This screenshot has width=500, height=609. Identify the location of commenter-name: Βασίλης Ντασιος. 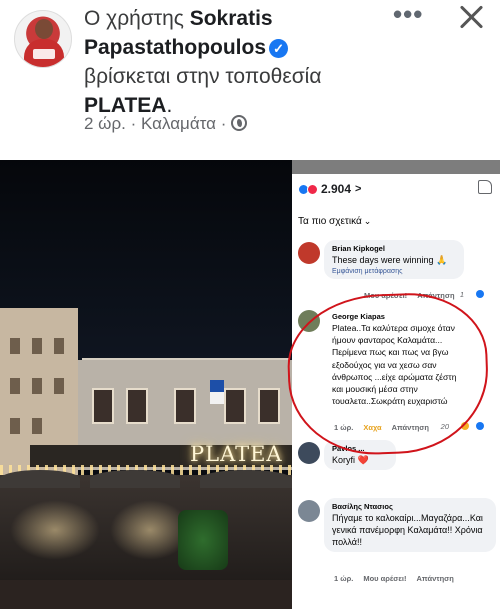
(410, 507).